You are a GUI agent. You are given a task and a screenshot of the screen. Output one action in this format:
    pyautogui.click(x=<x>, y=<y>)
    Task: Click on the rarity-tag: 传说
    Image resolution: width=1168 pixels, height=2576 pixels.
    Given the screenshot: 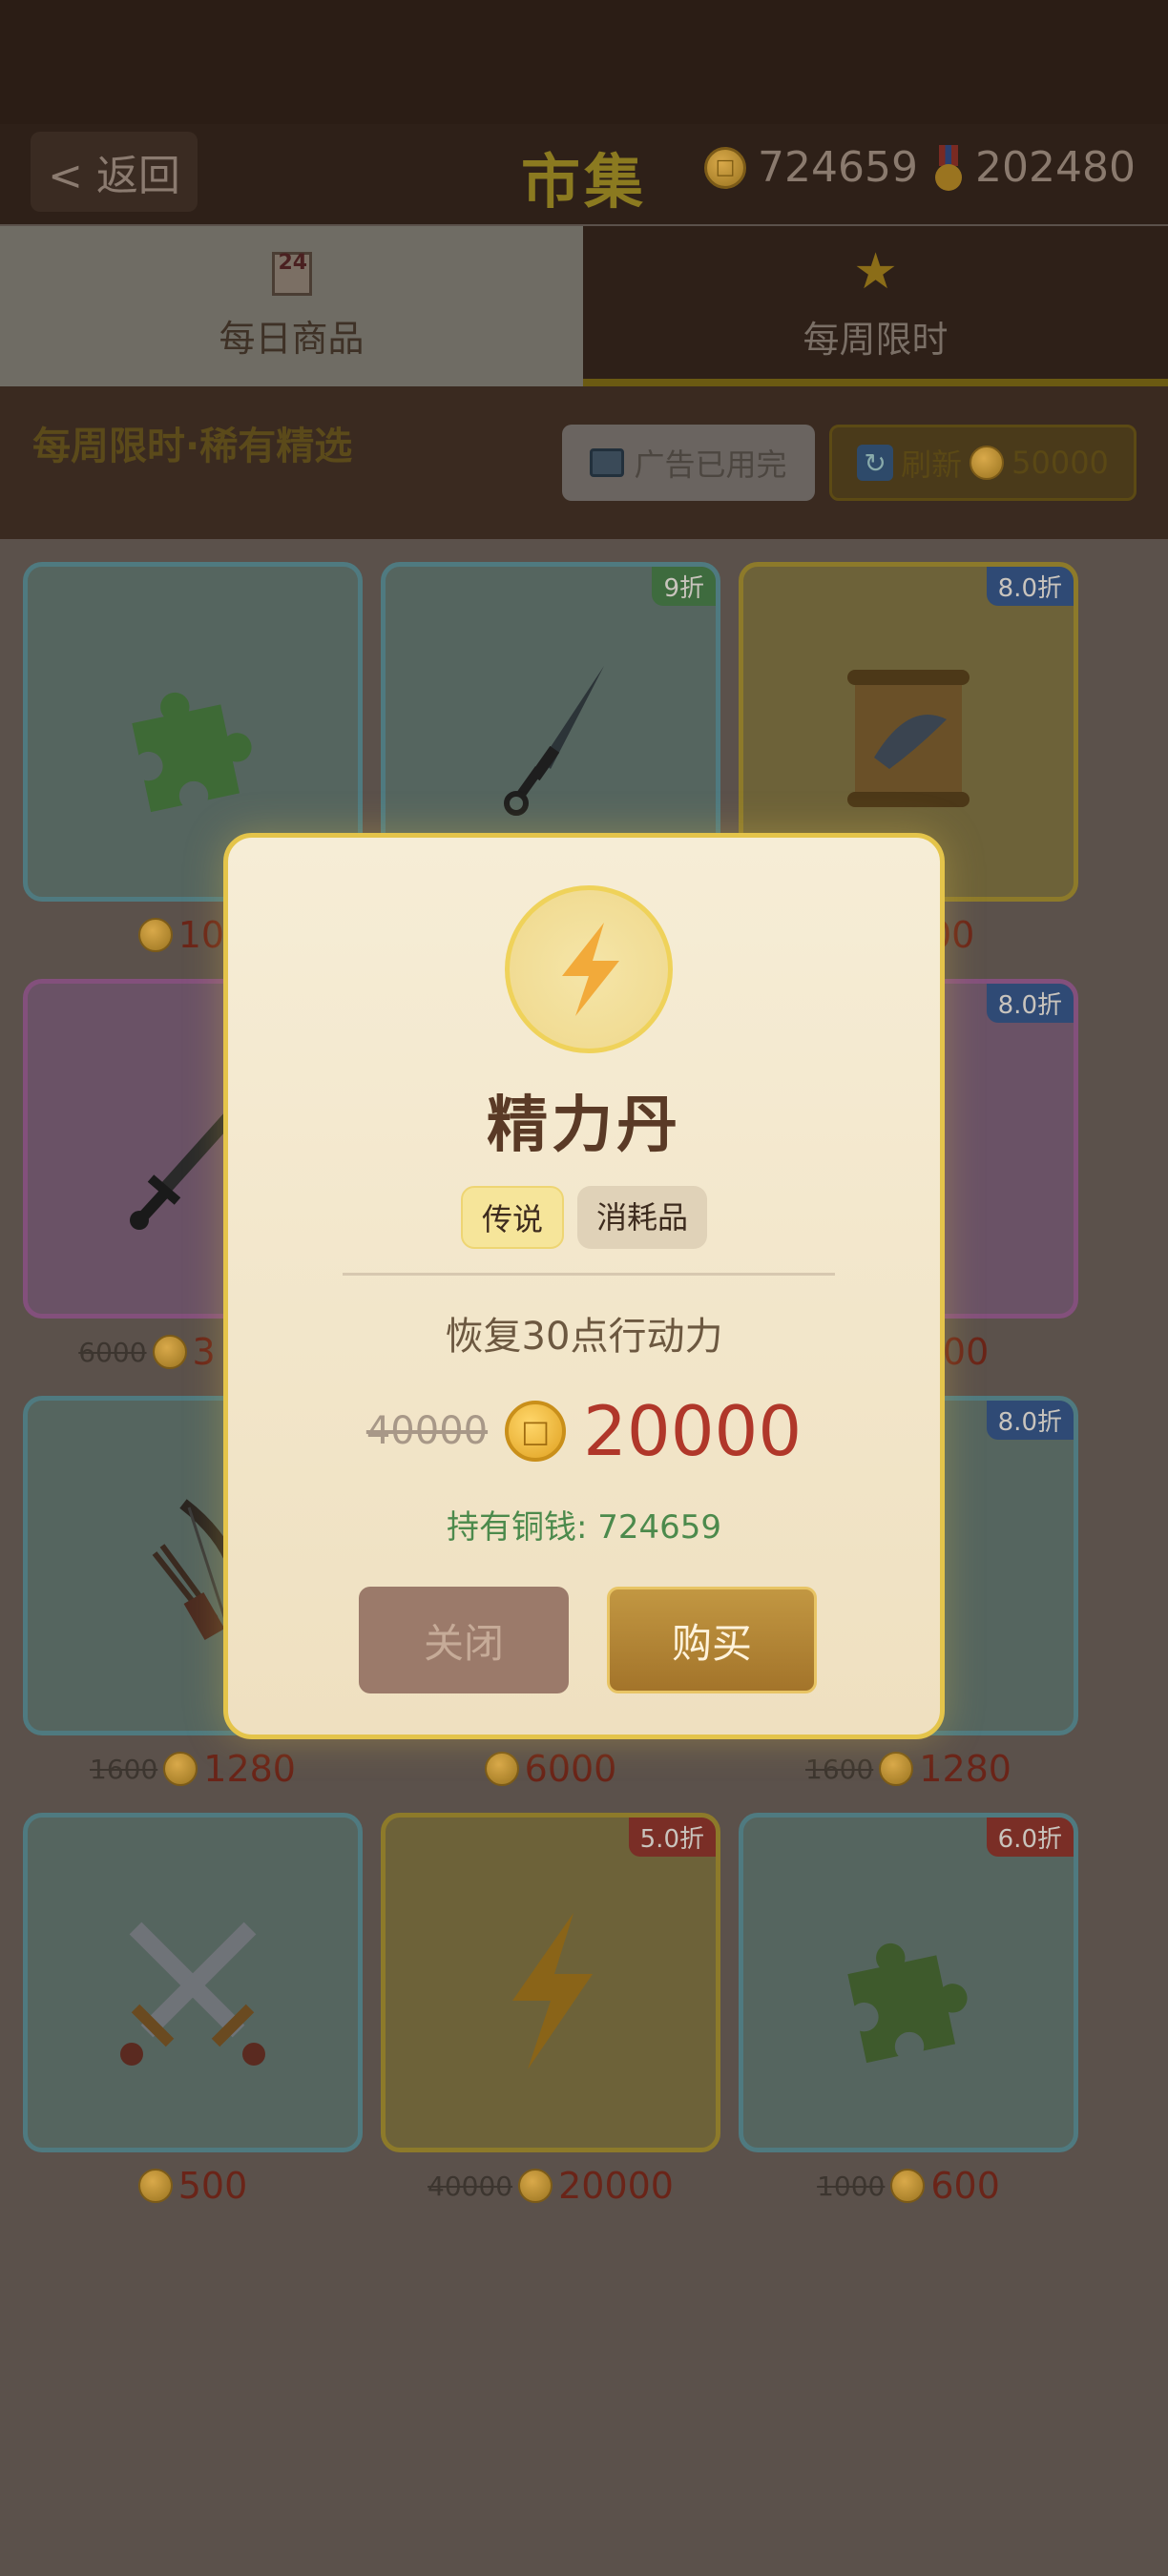 What is the action you would take?
    pyautogui.click(x=512, y=1217)
    